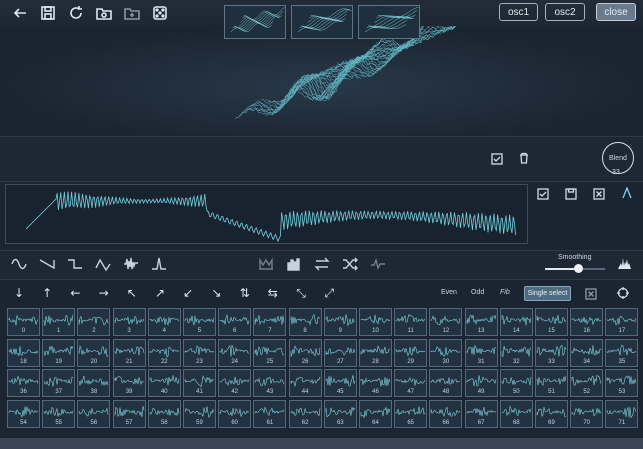  I want to click on deselect-icon, so click(591, 294).